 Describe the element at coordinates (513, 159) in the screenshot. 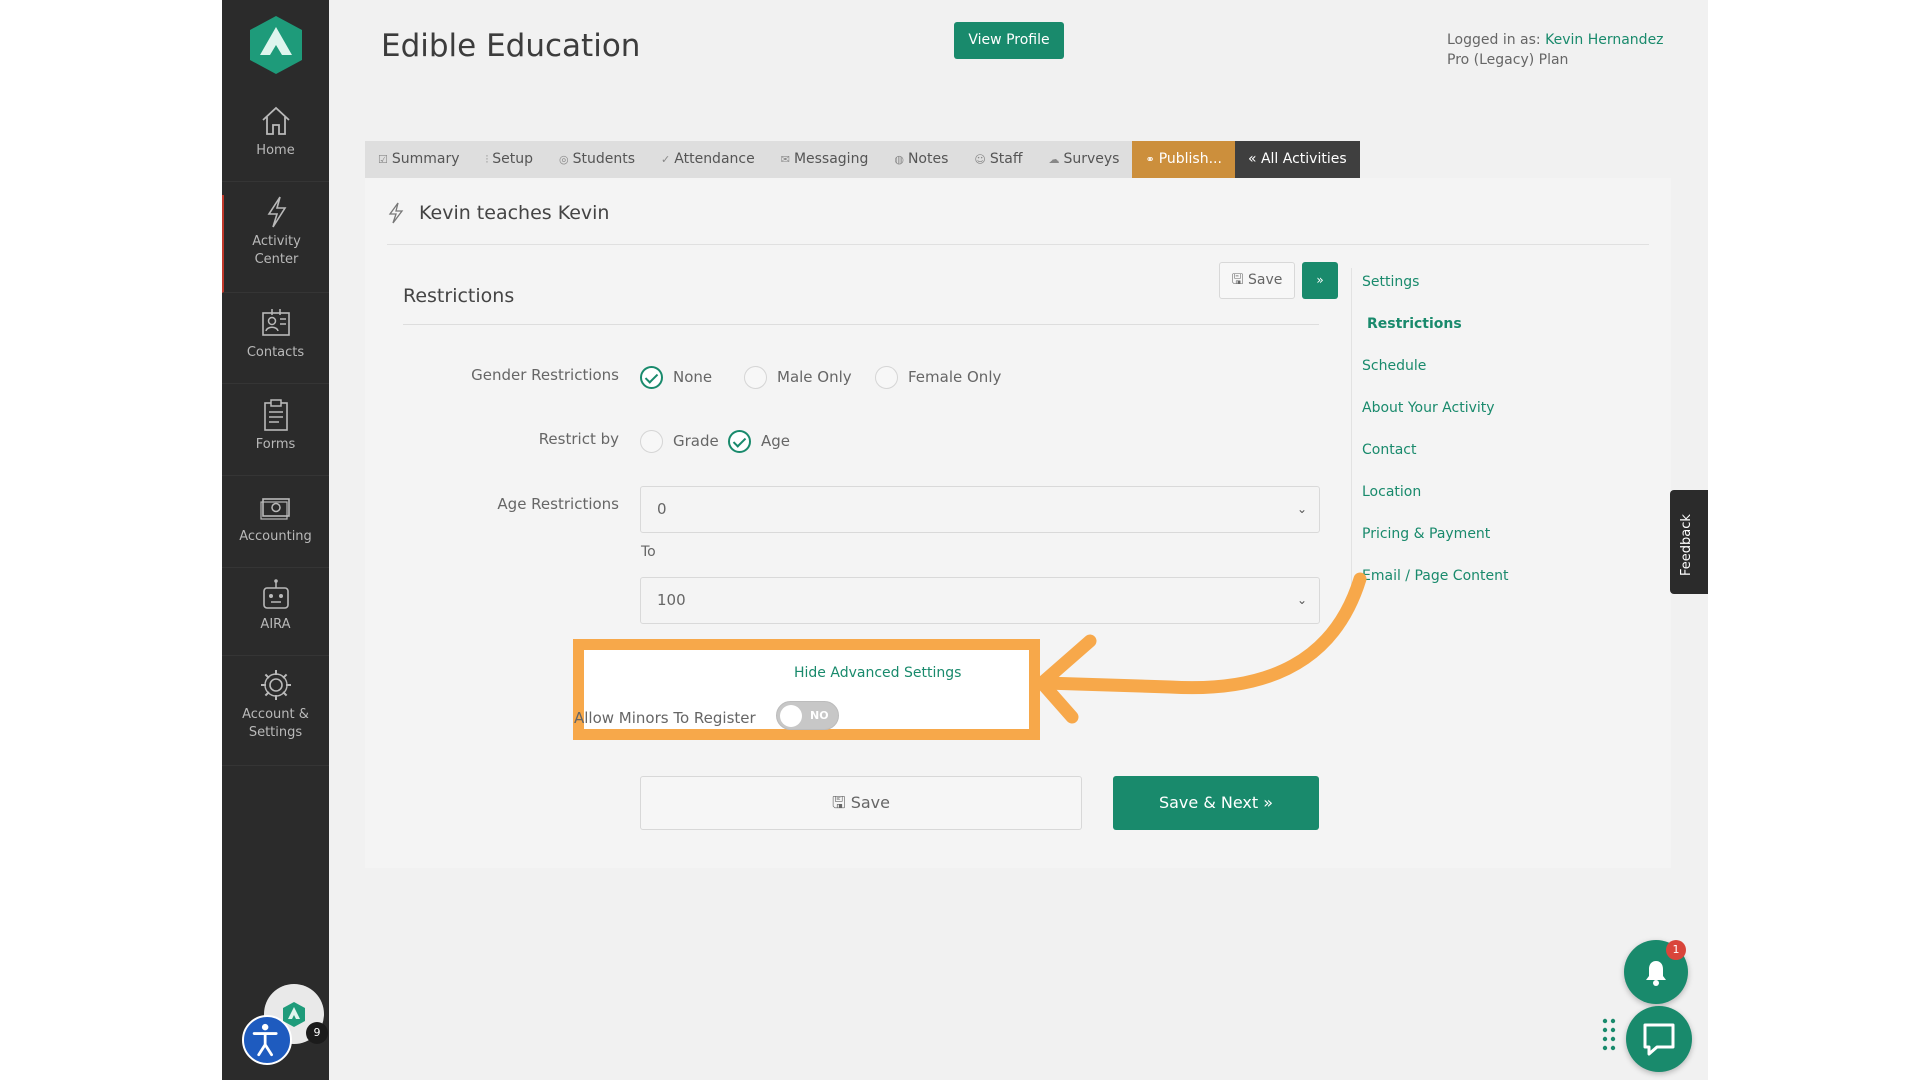

I see `tab-label: Setup` at that location.